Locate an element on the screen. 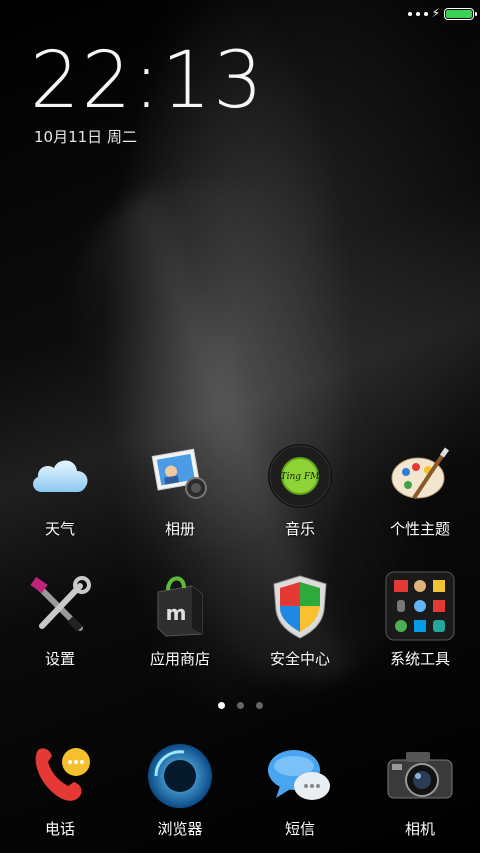 Image resolution: width=480 pixels, height=853 pixels. dock: 电话 浏览器 短信 相机 is located at coordinates (240, 789).